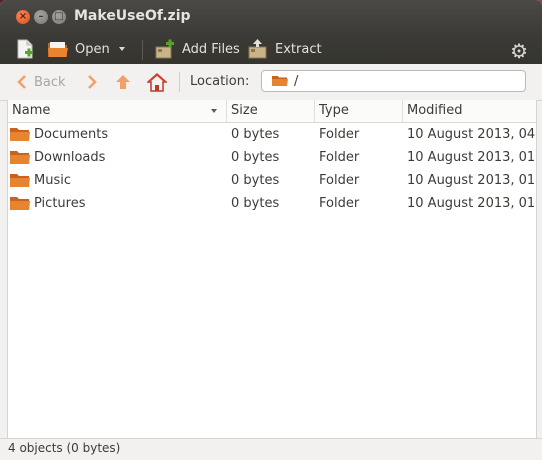 This screenshot has height=460, width=542. What do you see at coordinates (214, 111) in the screenshot?
I see `sort-arrow-icon` at bounding box center [214, 111].